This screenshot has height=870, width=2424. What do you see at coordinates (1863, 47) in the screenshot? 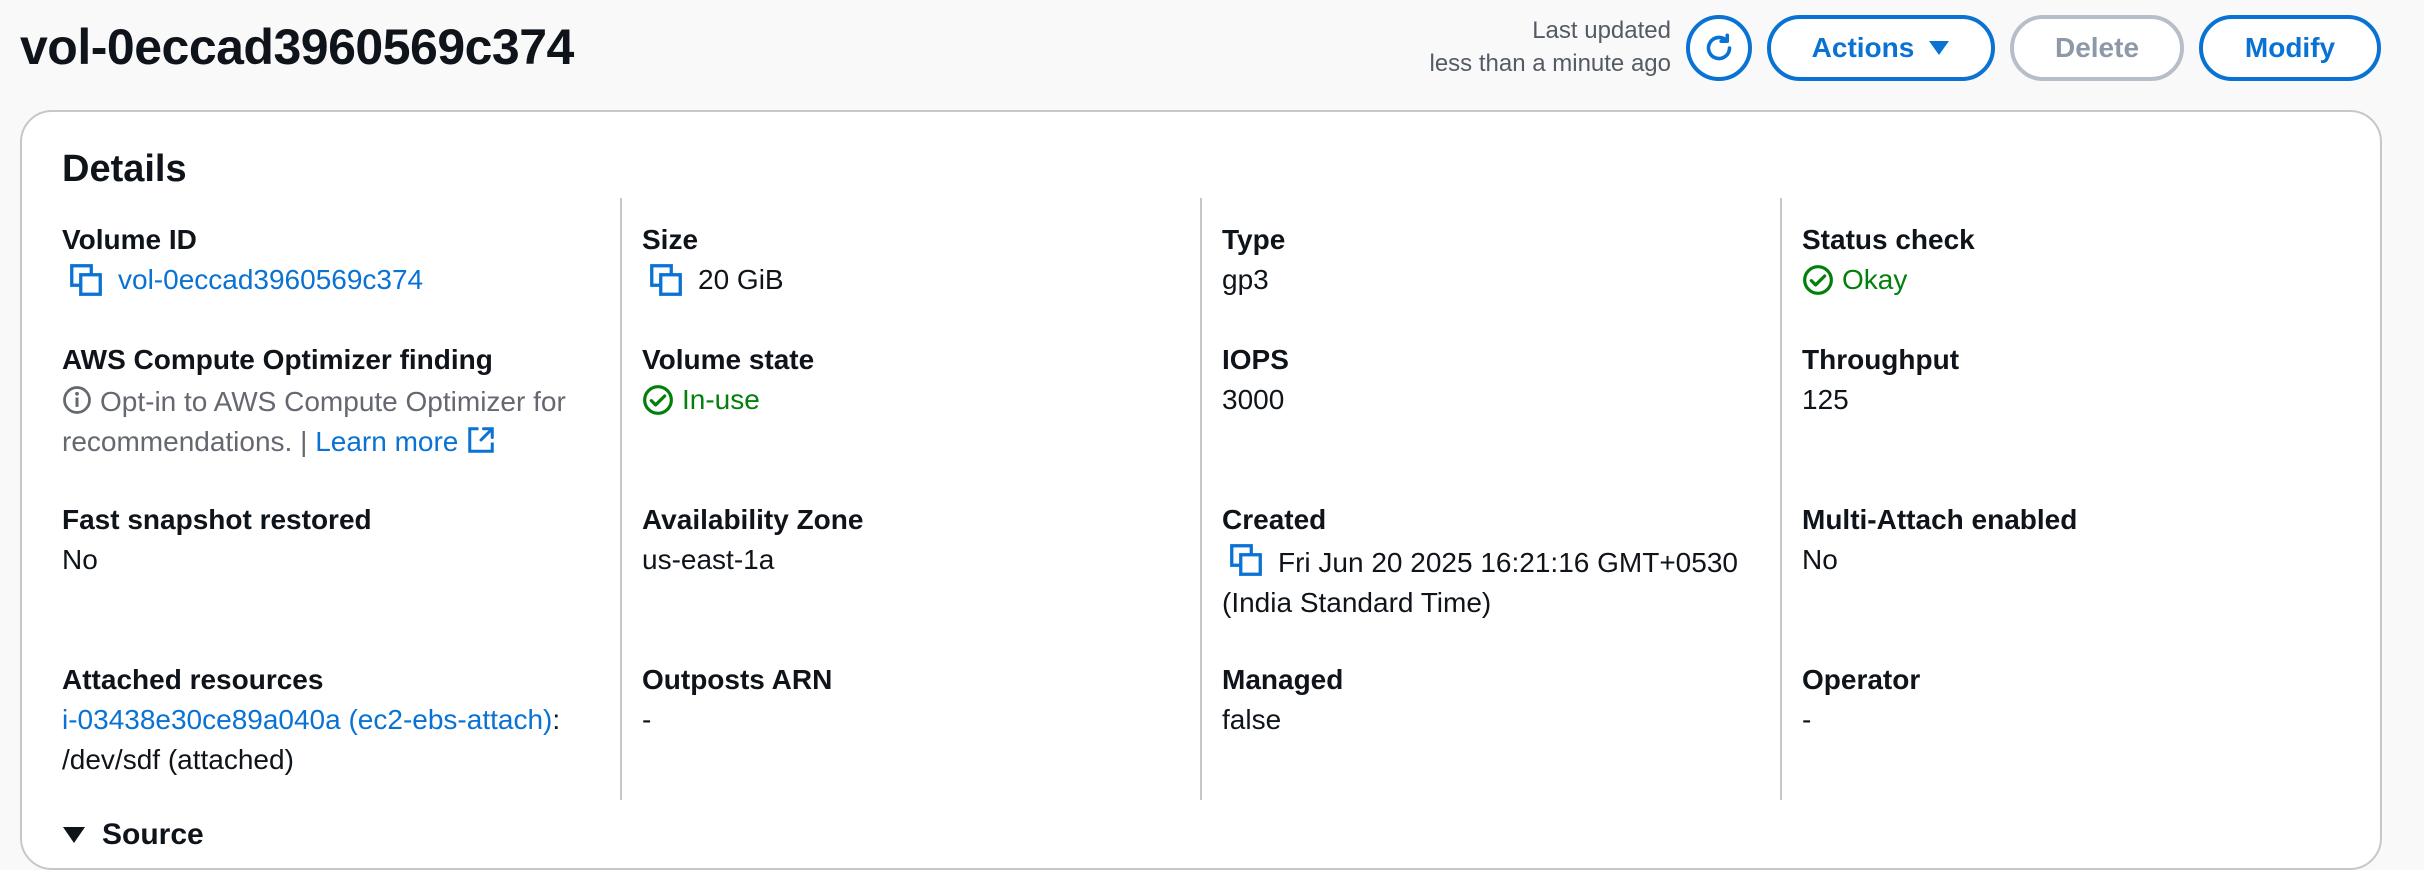
I see `actions-label: Actions` at bounding box center [1863, 47].